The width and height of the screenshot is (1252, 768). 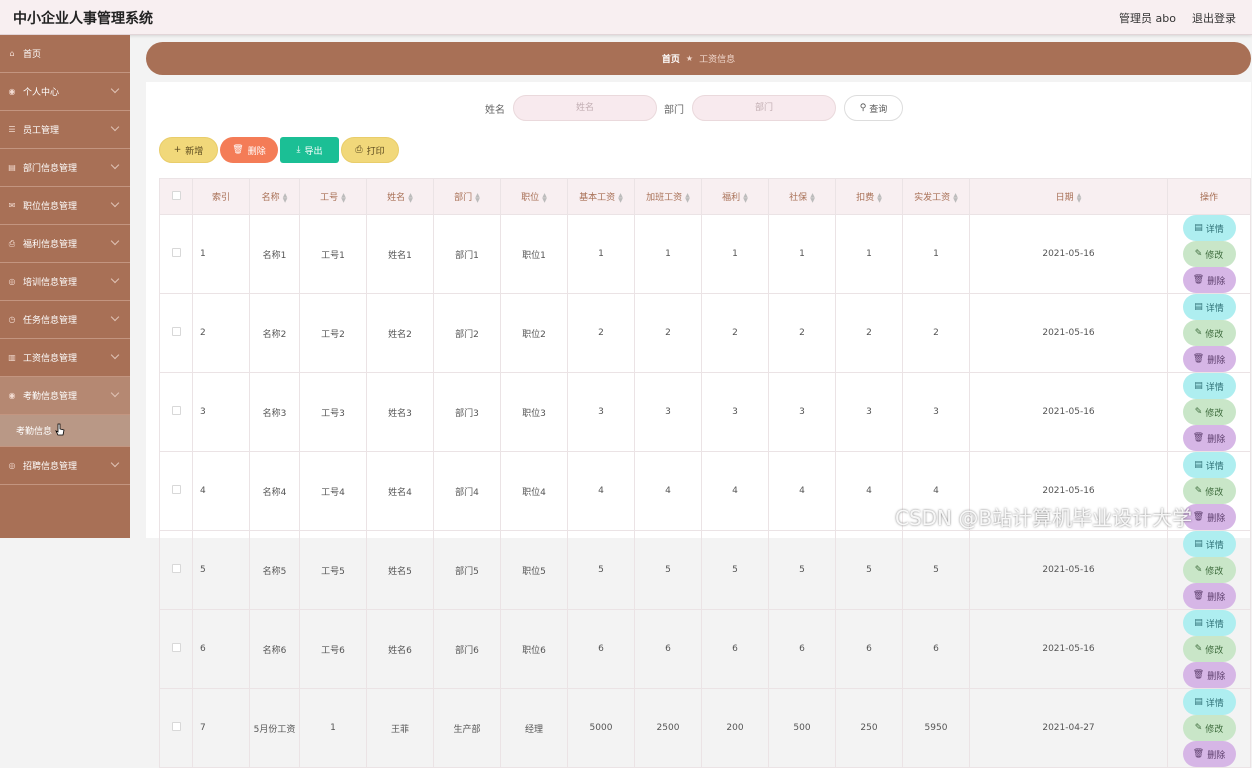 I want to click on trash-icon: 🗑, so click(x=238, y=150).